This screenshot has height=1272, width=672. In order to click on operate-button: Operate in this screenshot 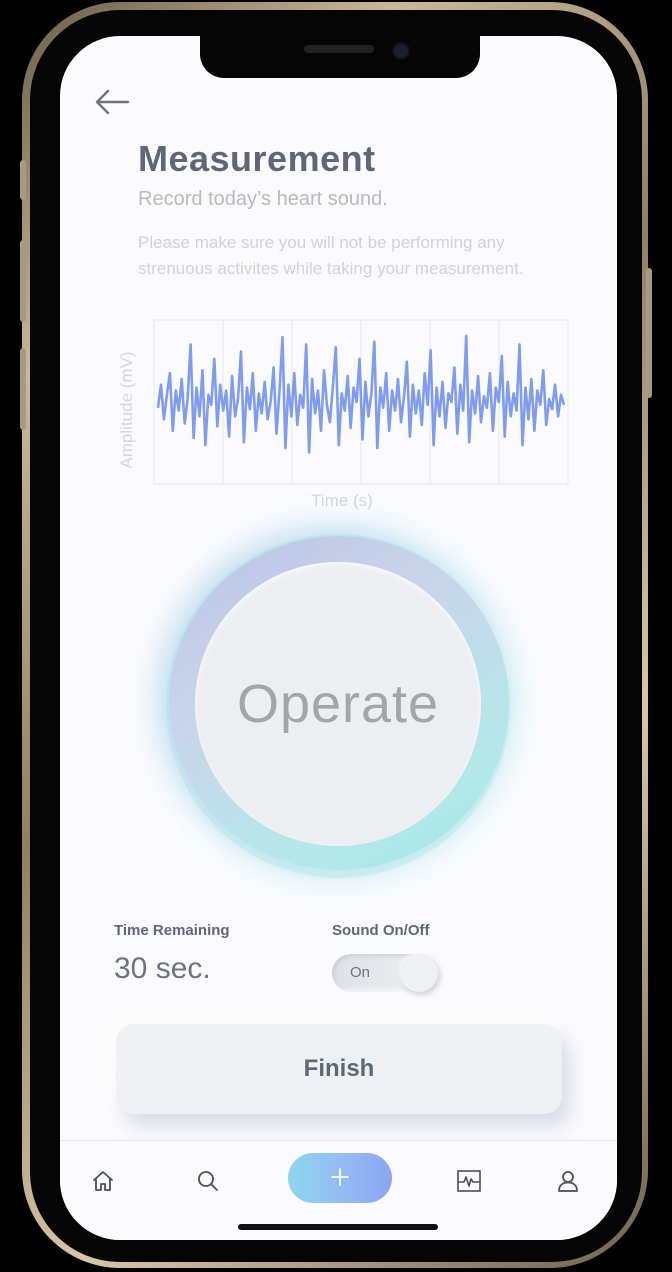, I will do `click(338, 704)`.